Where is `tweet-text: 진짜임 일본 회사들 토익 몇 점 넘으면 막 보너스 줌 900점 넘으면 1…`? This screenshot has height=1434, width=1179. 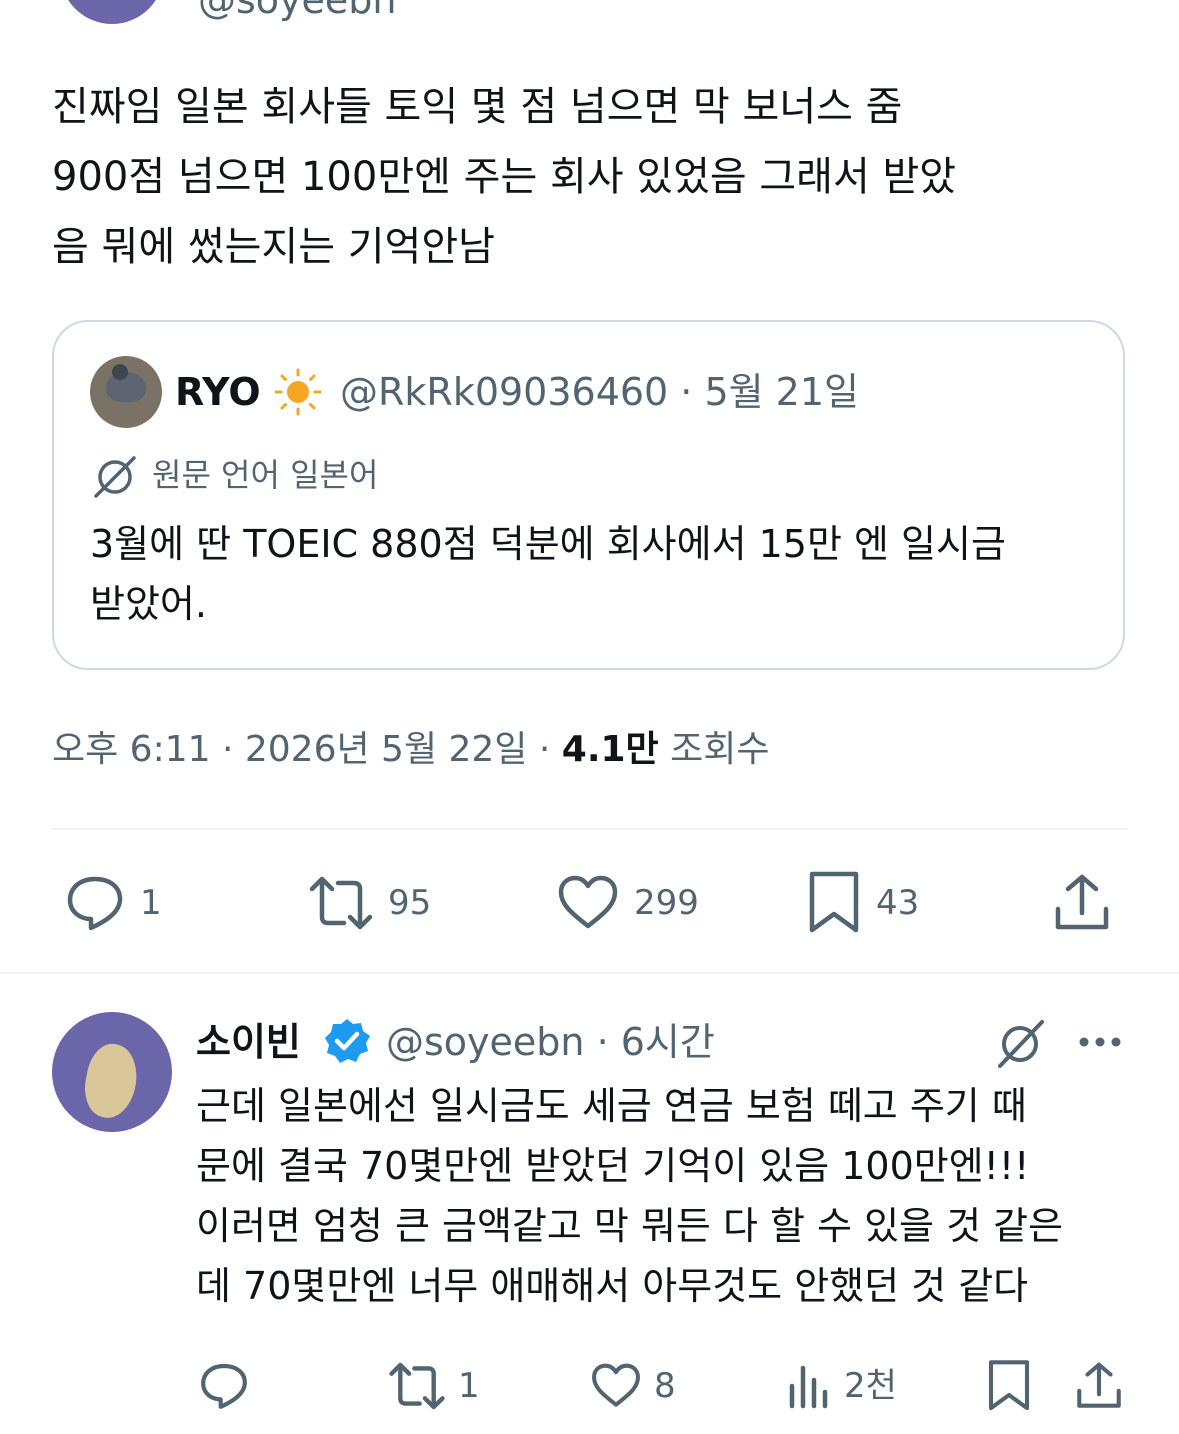
tweet-text: 진짜임 일본 회사들 토익 몇 점 넘으면 막 보너스 줌 900점 넘으면 1… is located at coordinates (504, 177).